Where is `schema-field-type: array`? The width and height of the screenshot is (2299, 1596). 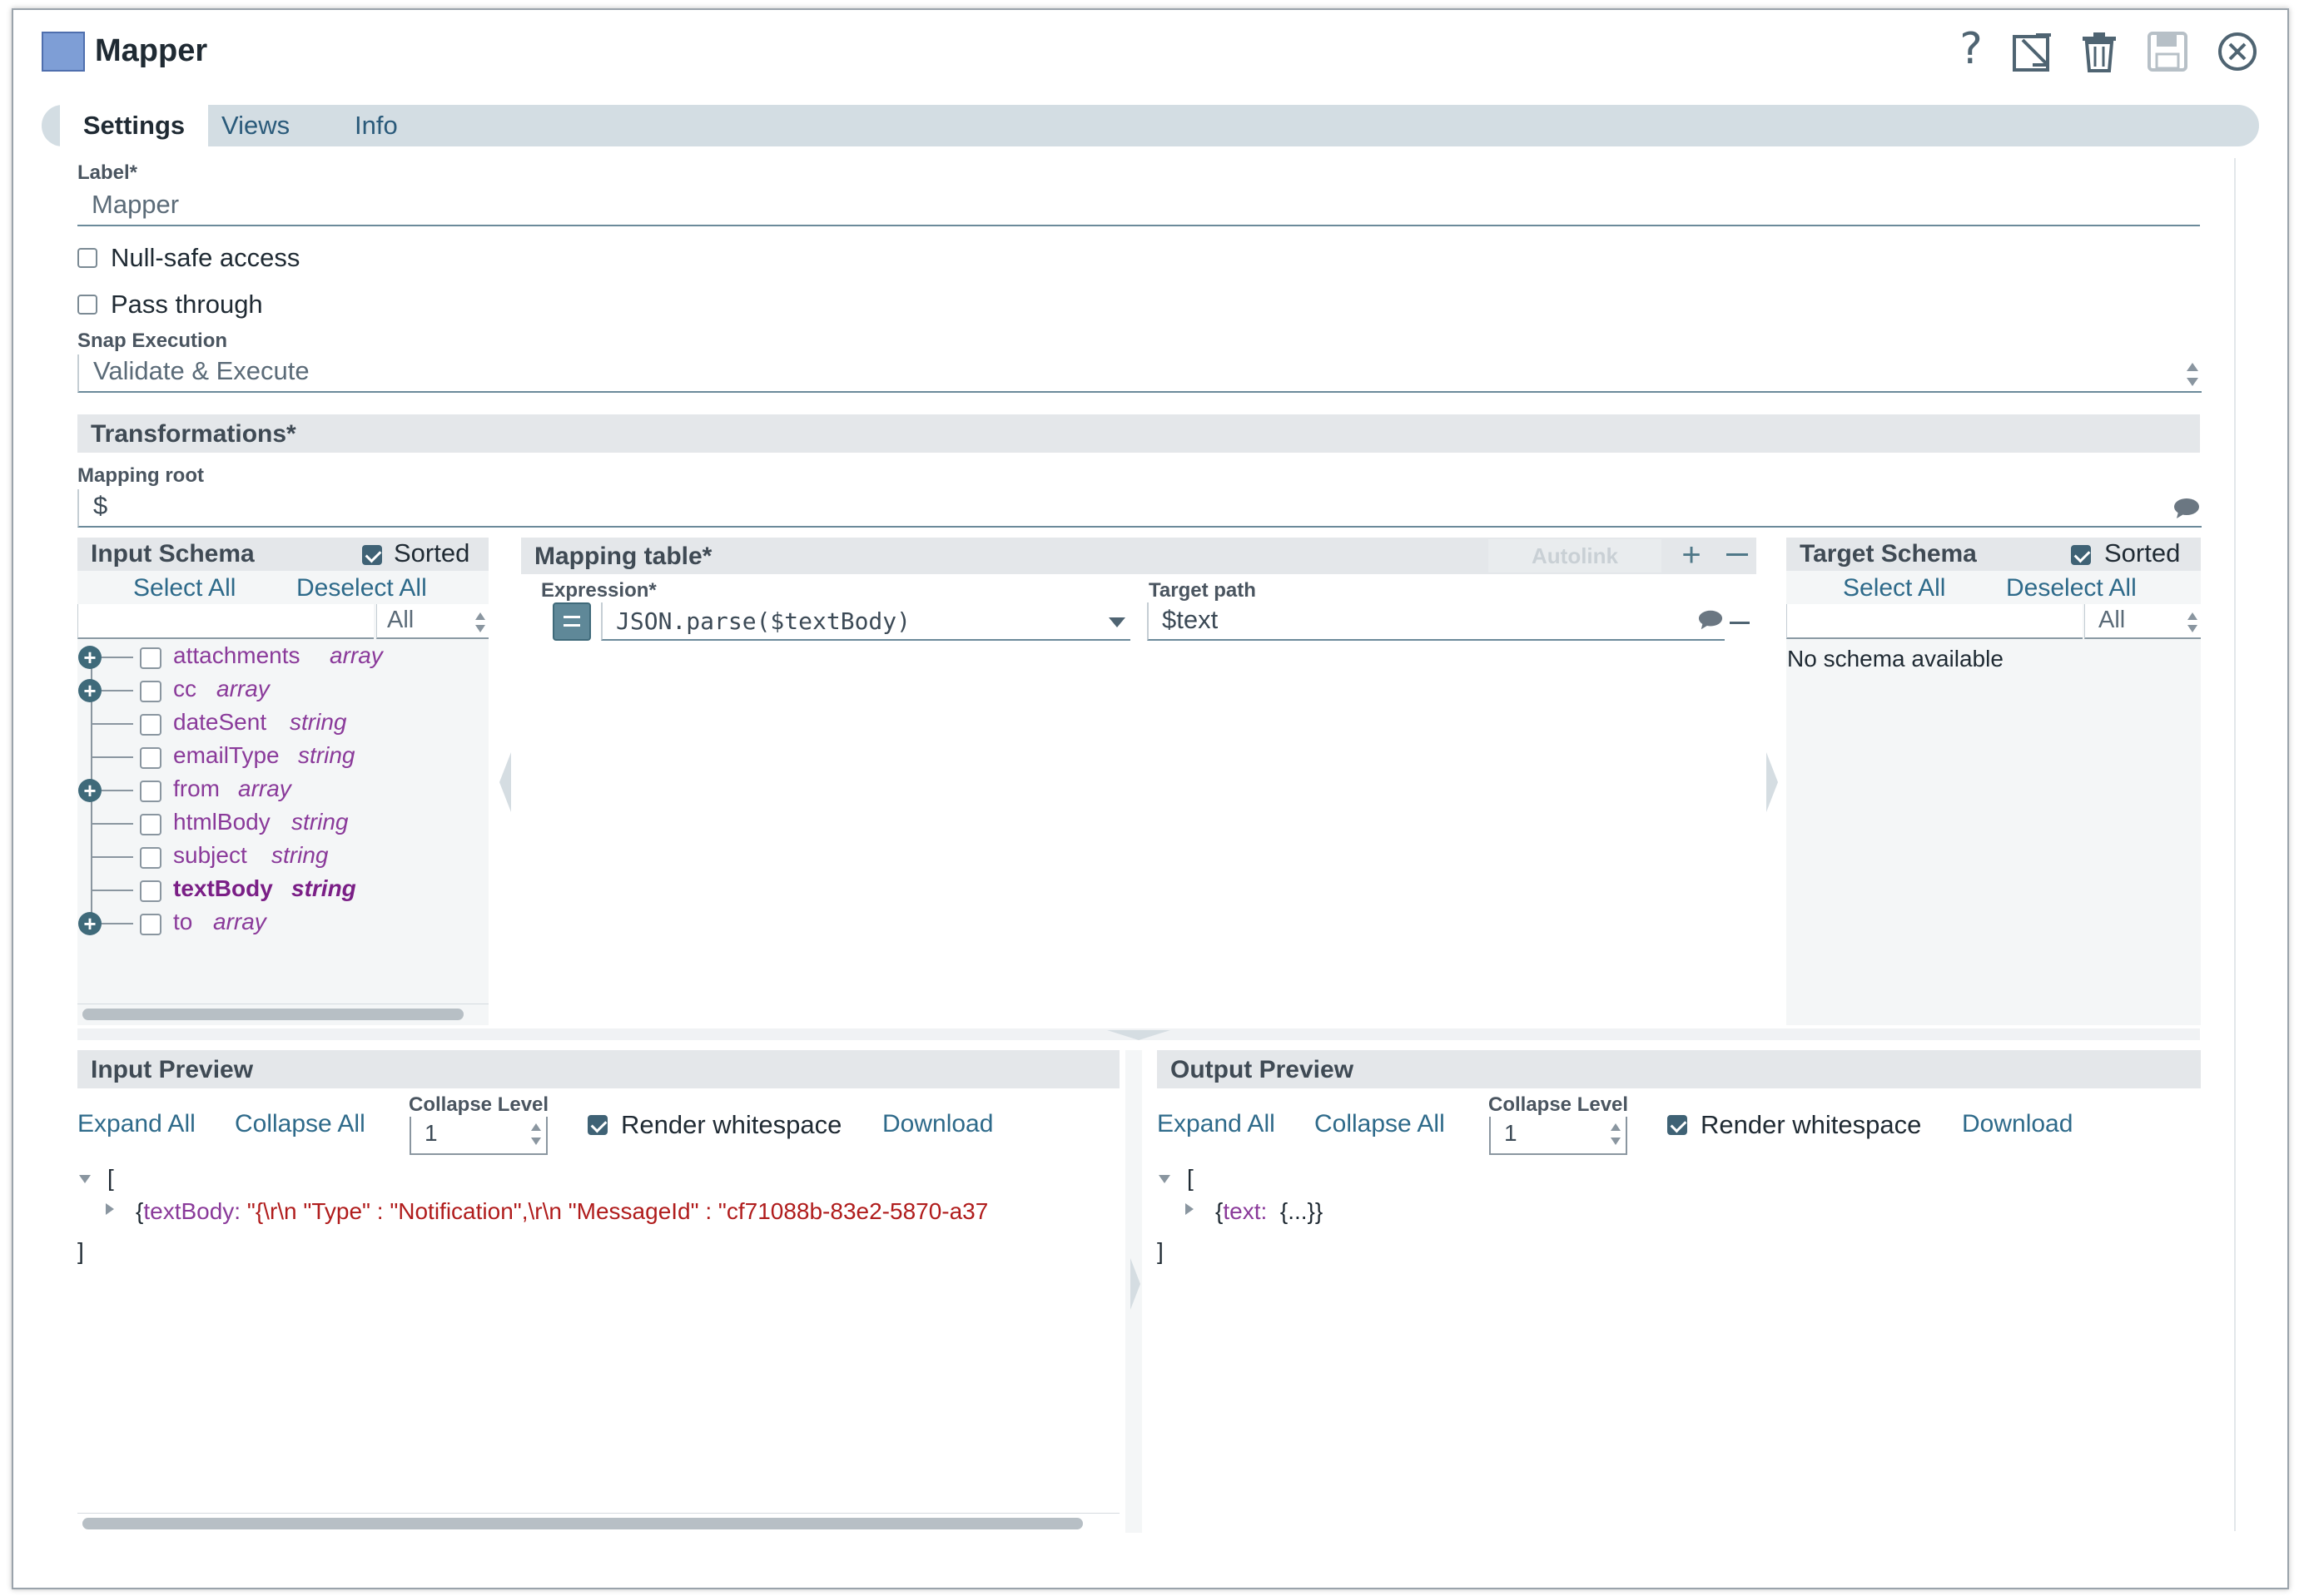
schema-field-type: array is located at coordinates (239, 921).